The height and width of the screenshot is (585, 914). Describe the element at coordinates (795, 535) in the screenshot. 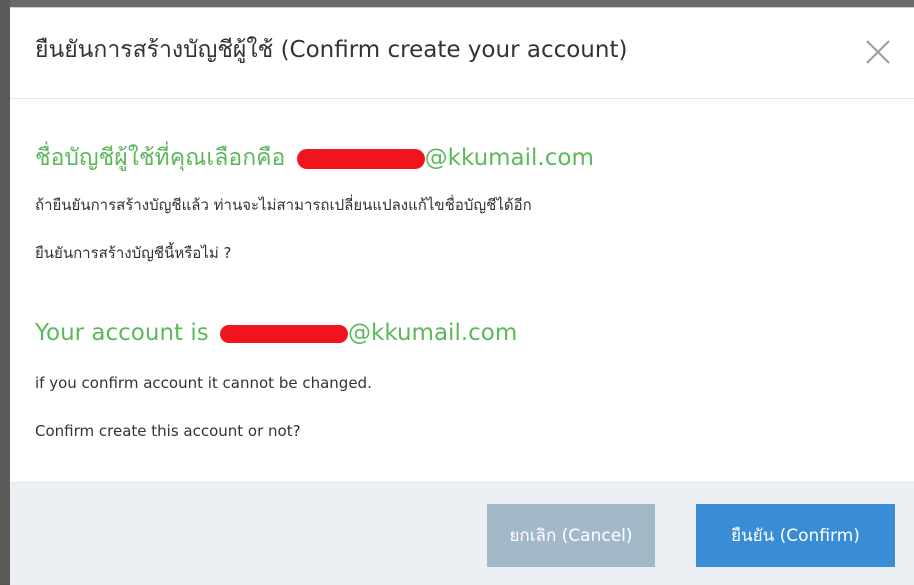

I see `confirm-button: ยืนยัน (Confirm)` at that location.